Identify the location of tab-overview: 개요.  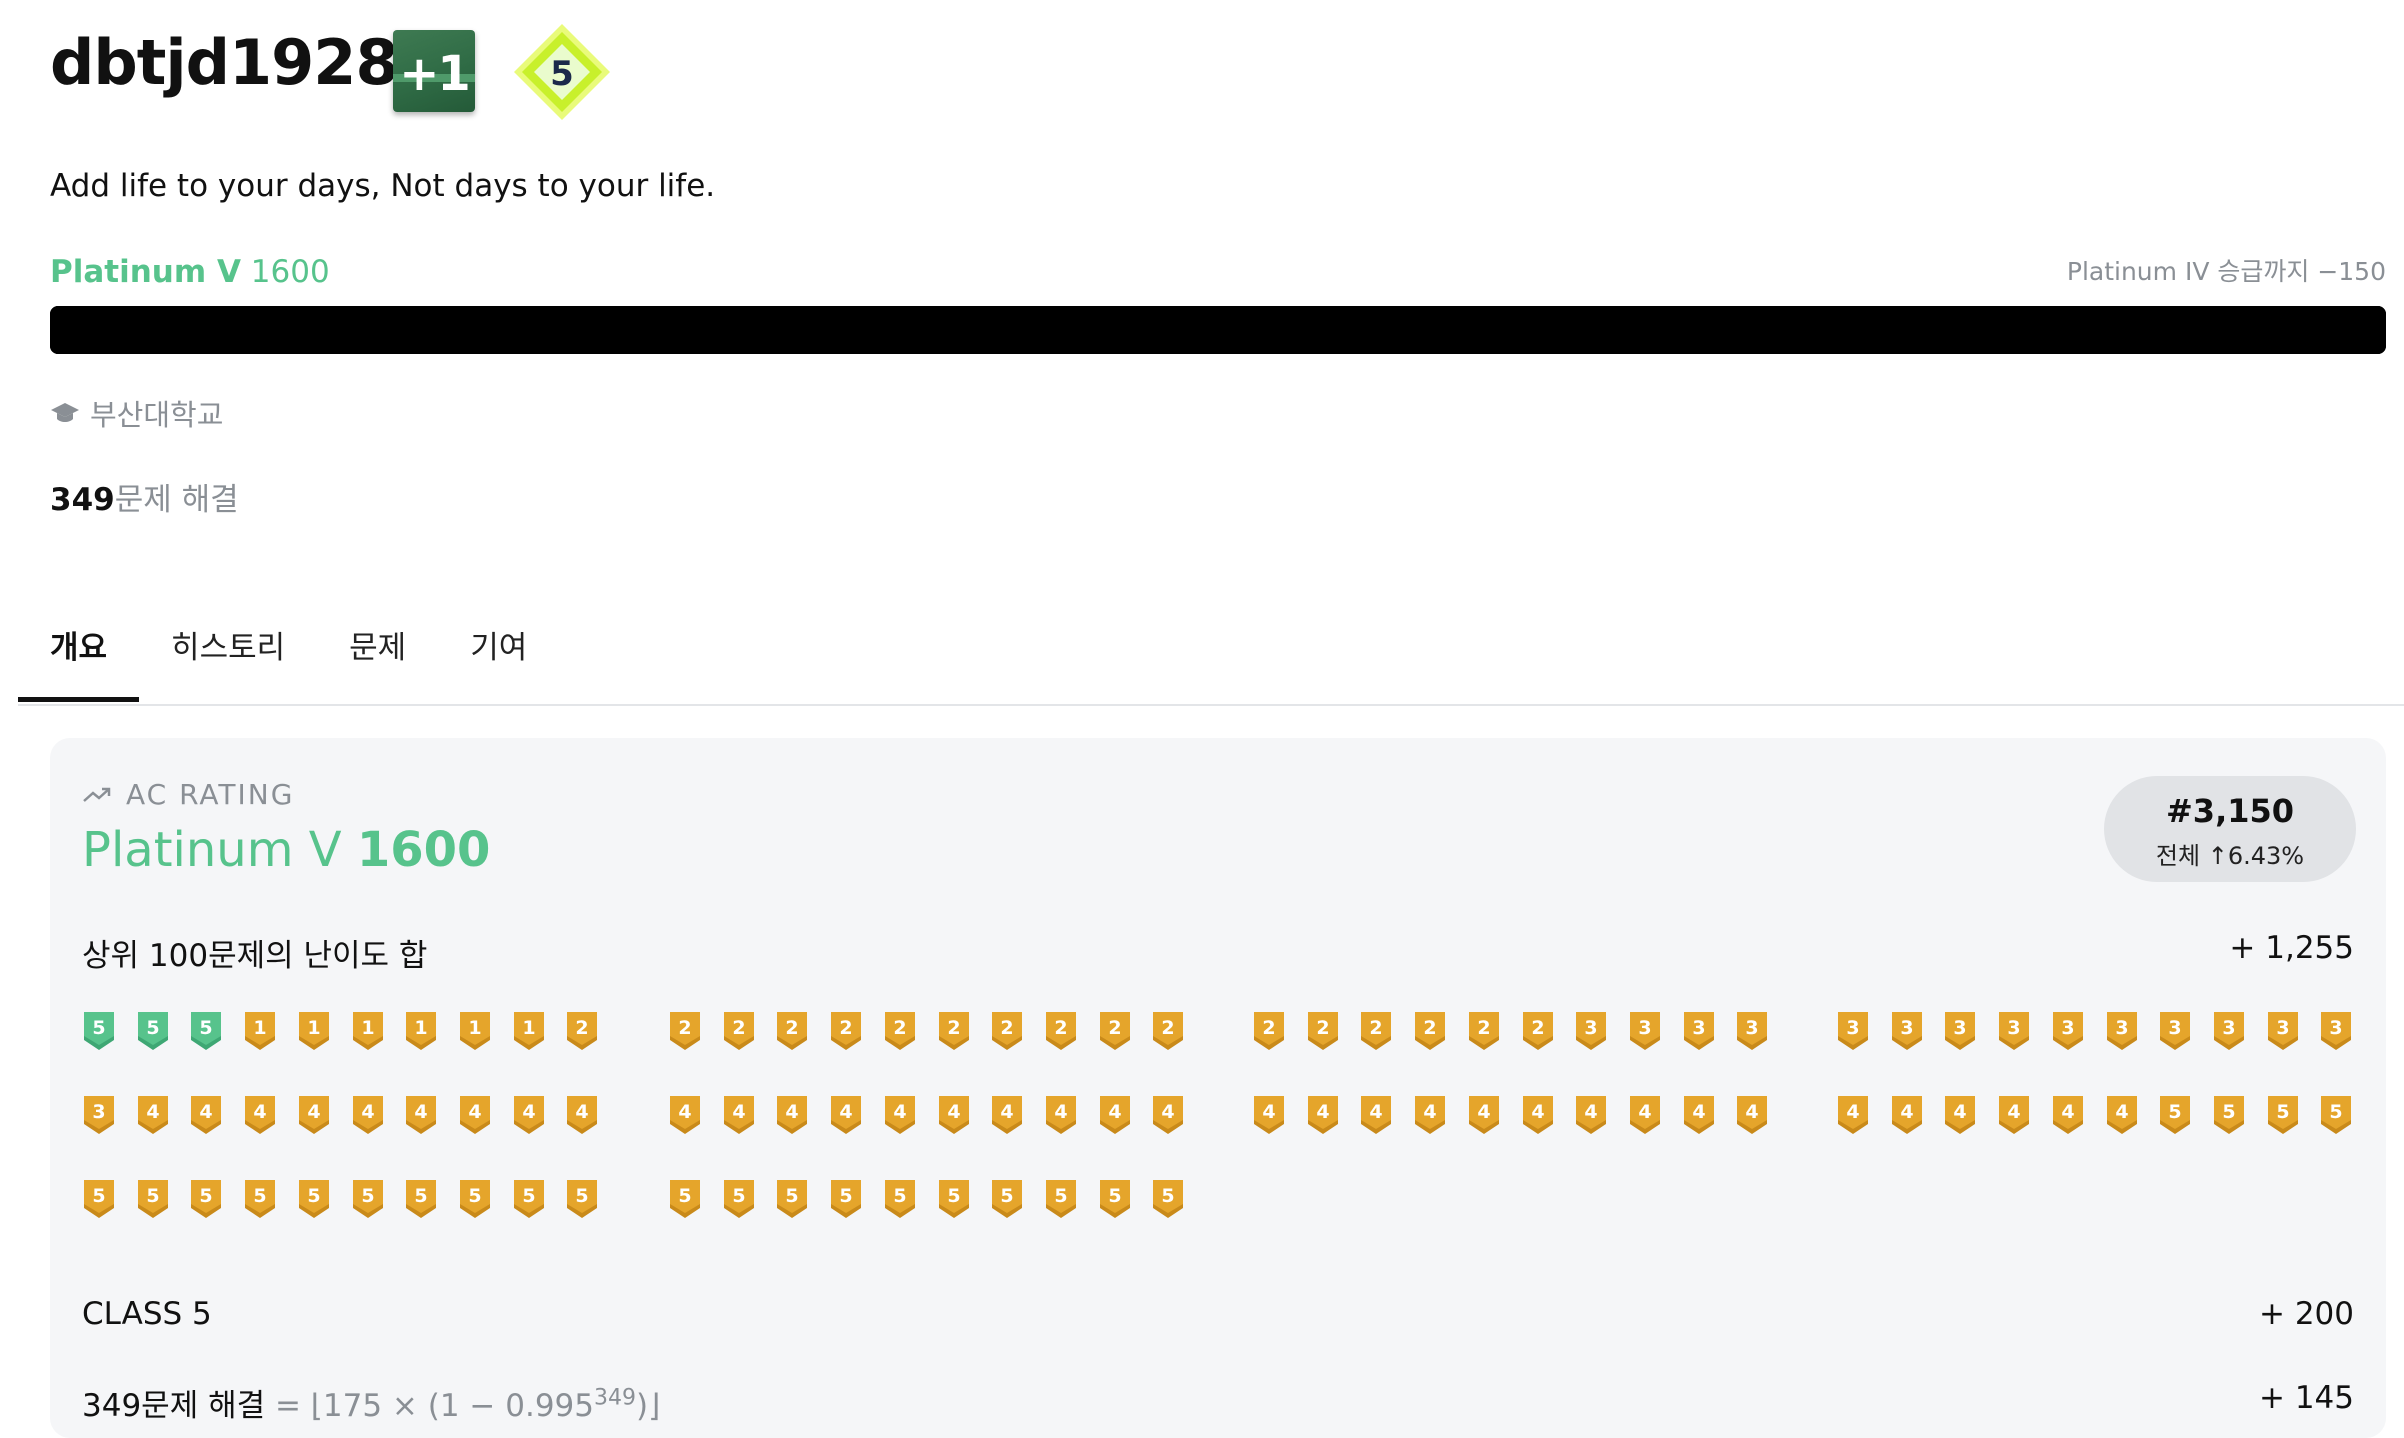
(79, 653).